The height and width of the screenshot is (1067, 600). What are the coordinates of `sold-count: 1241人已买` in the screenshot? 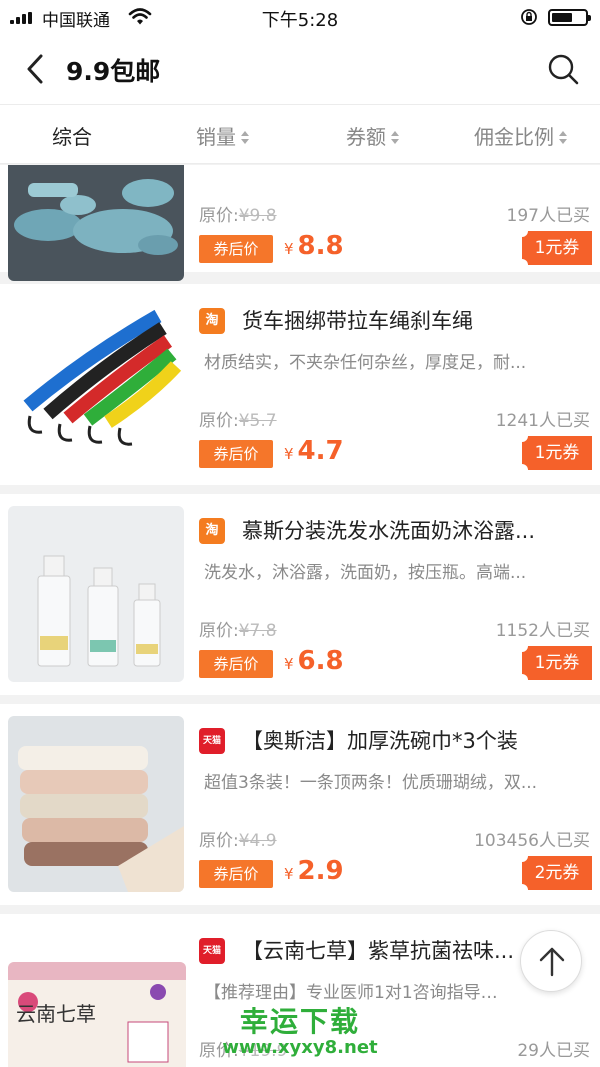 It's located at (542, 421).